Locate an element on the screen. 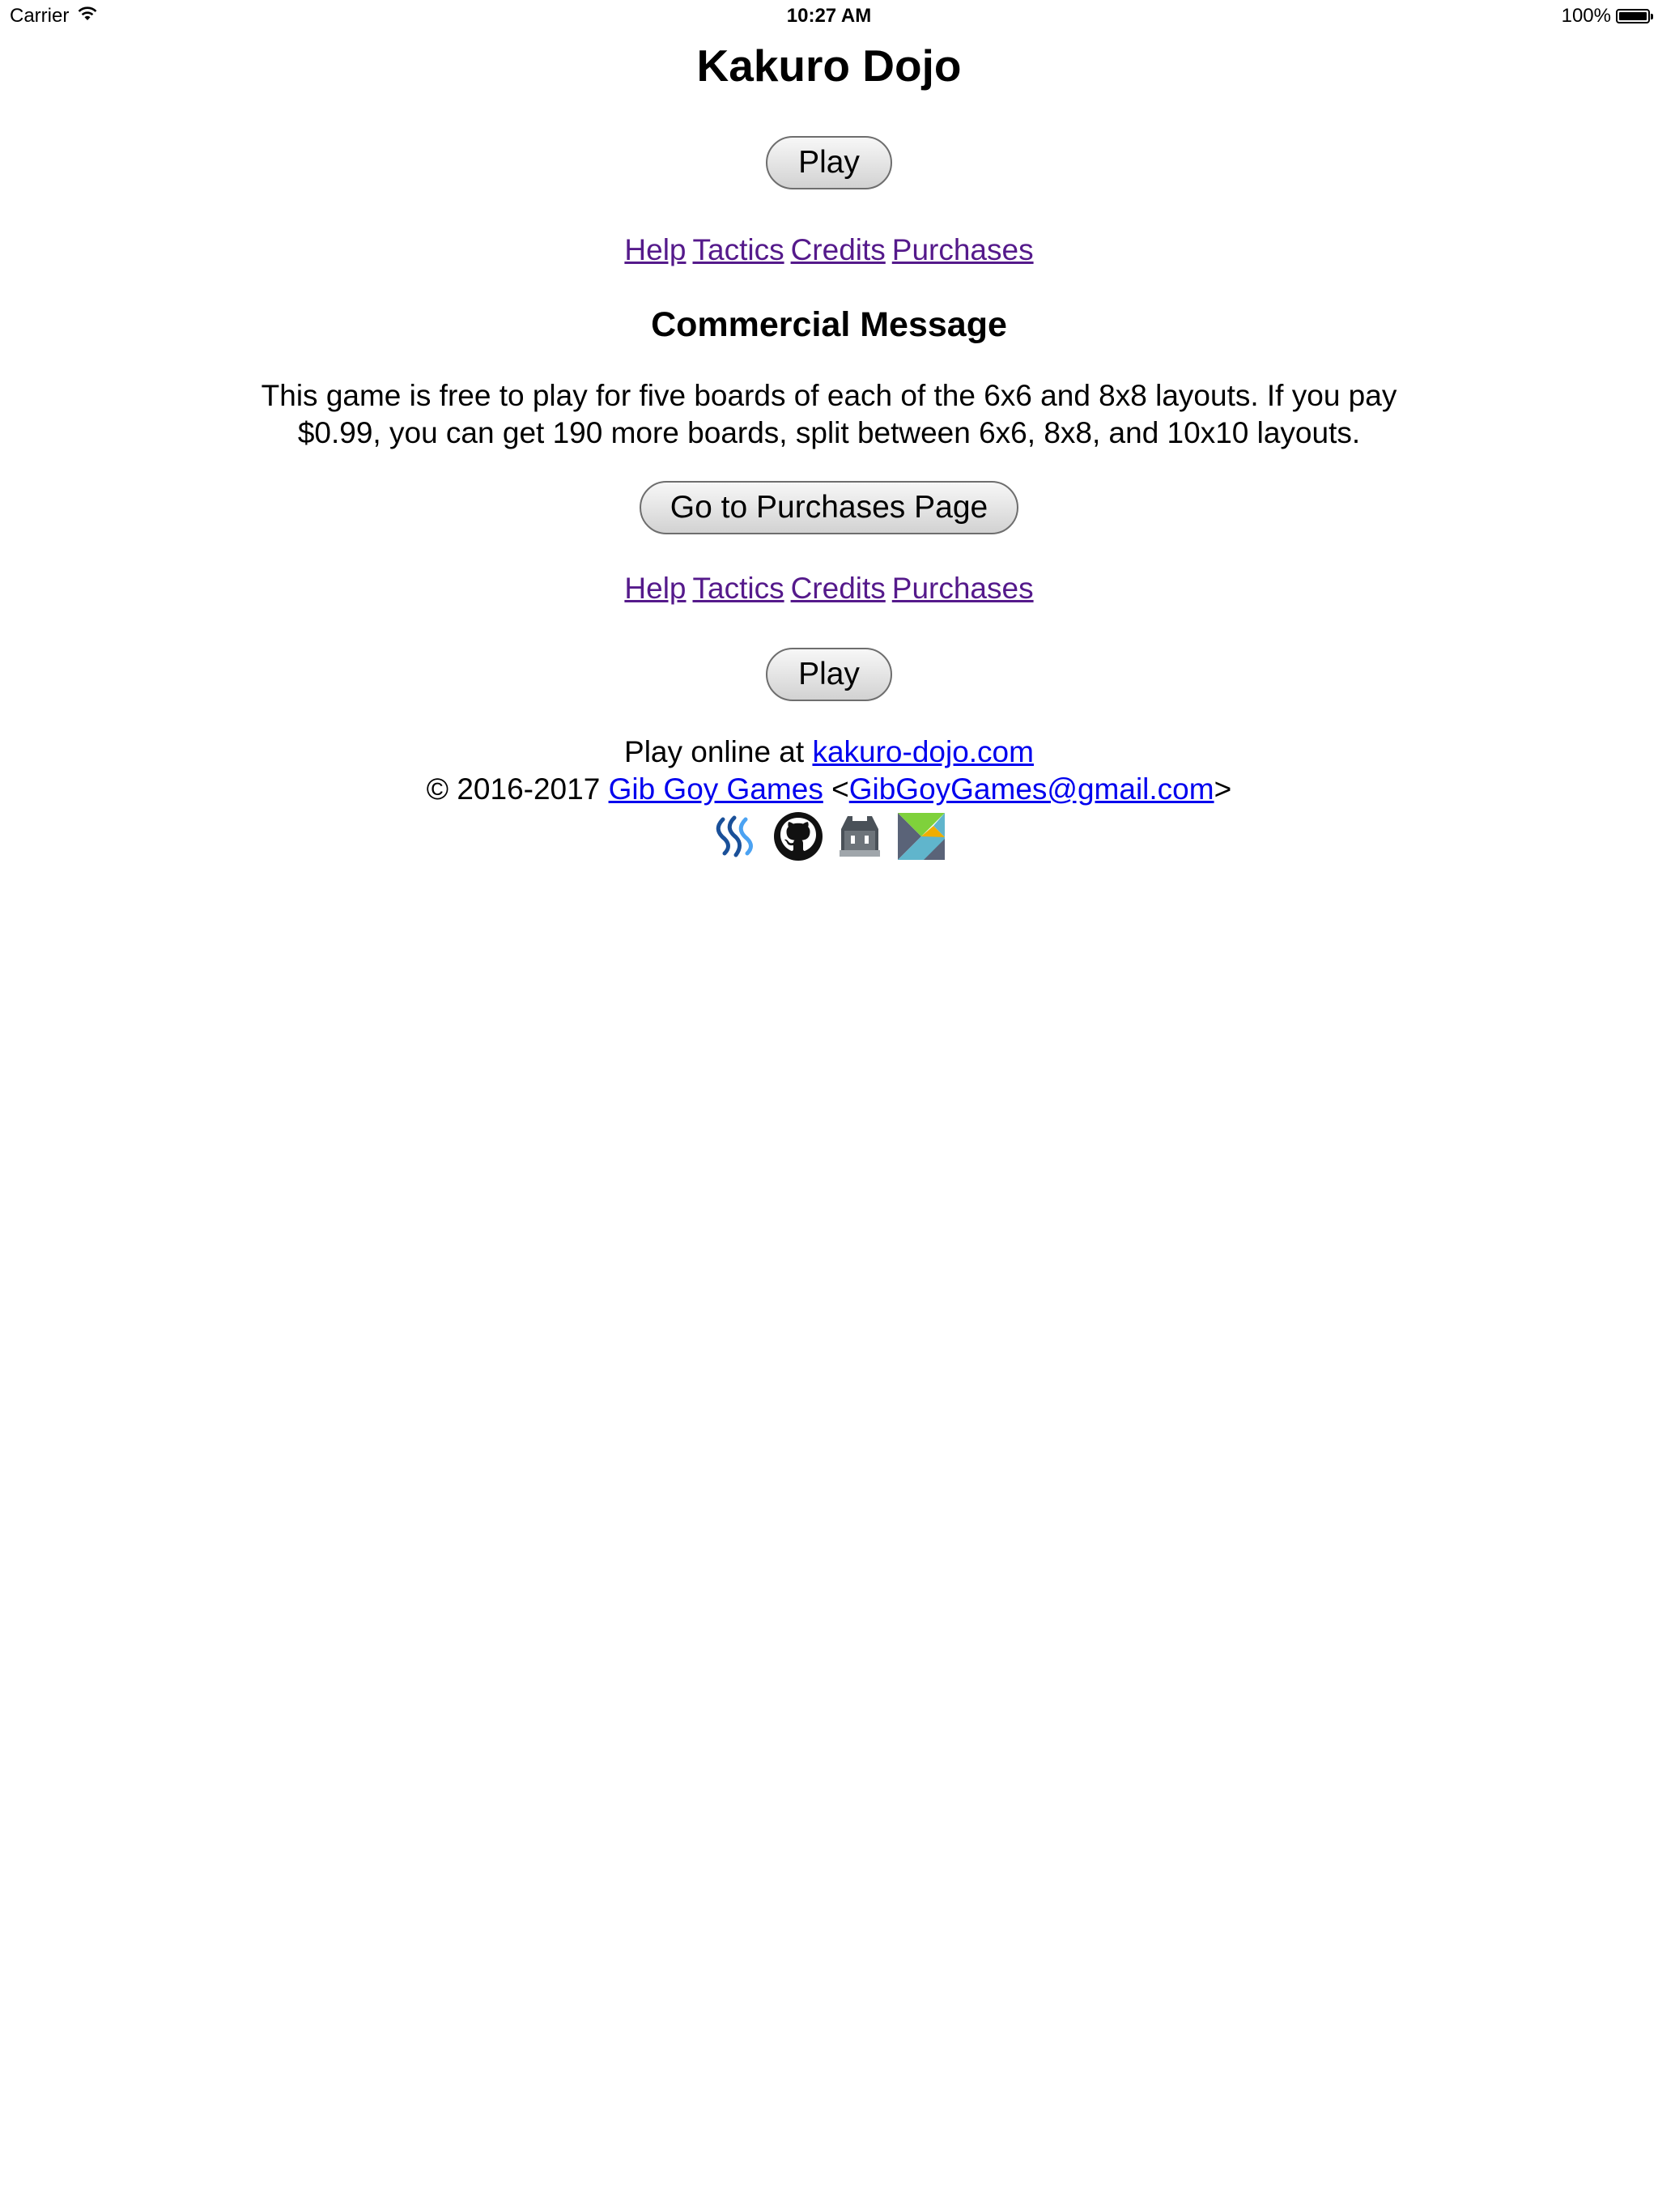 The height and width of the screenshot is (2212, 1658). nav-links-top: Help Tactics Credits Purchases is located at coordinates (829, 251).